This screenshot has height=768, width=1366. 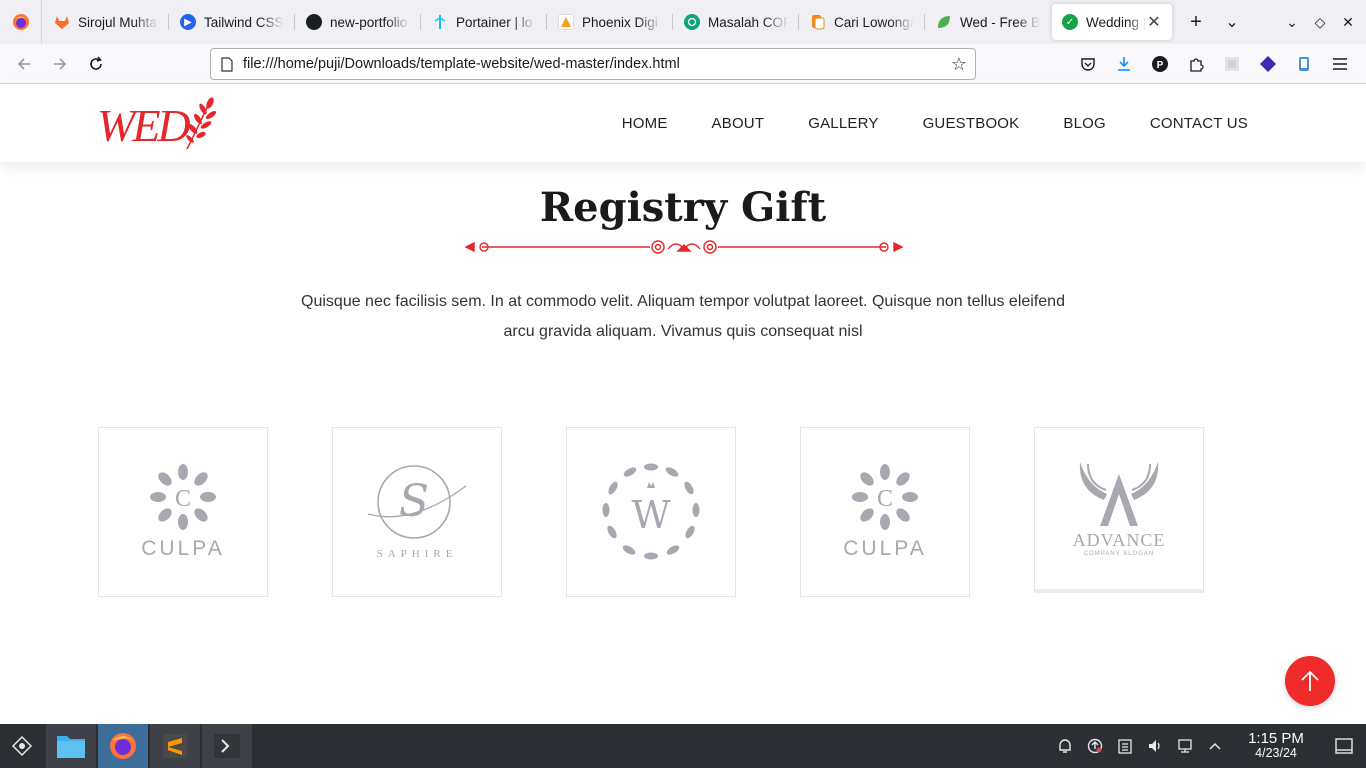 I want to click on browser-tab: Masalah COR, so click(x=736, y=22).